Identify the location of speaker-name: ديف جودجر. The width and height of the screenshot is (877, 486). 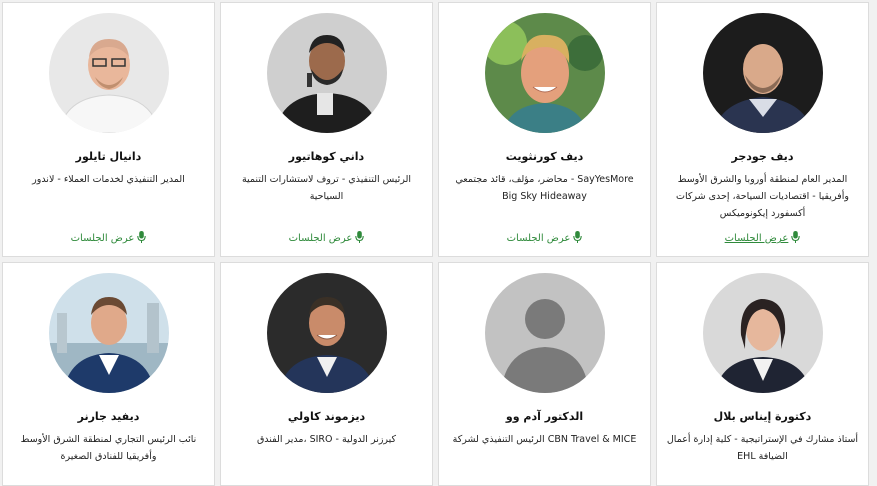
(762, 156).